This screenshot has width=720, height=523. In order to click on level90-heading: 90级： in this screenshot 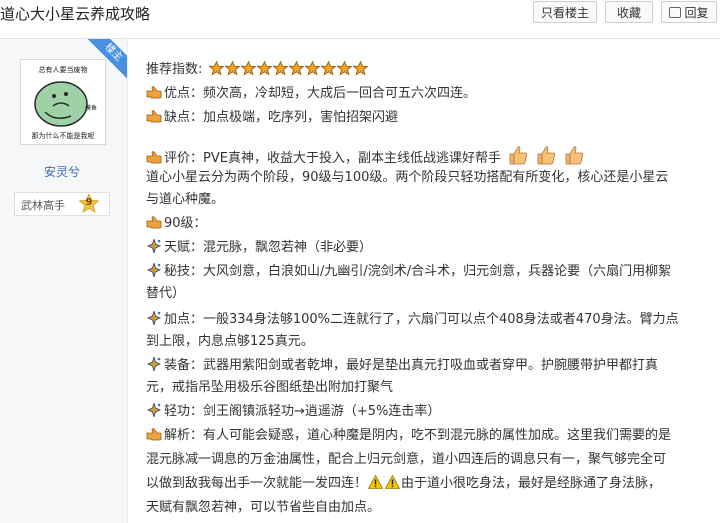, I will do `click(176, 224)`.